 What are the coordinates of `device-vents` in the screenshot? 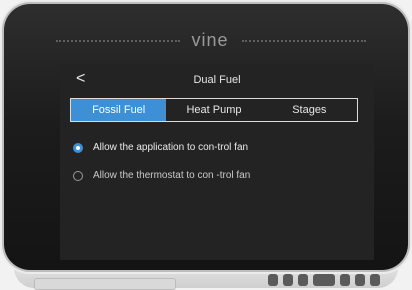 It's located at (324, 280).